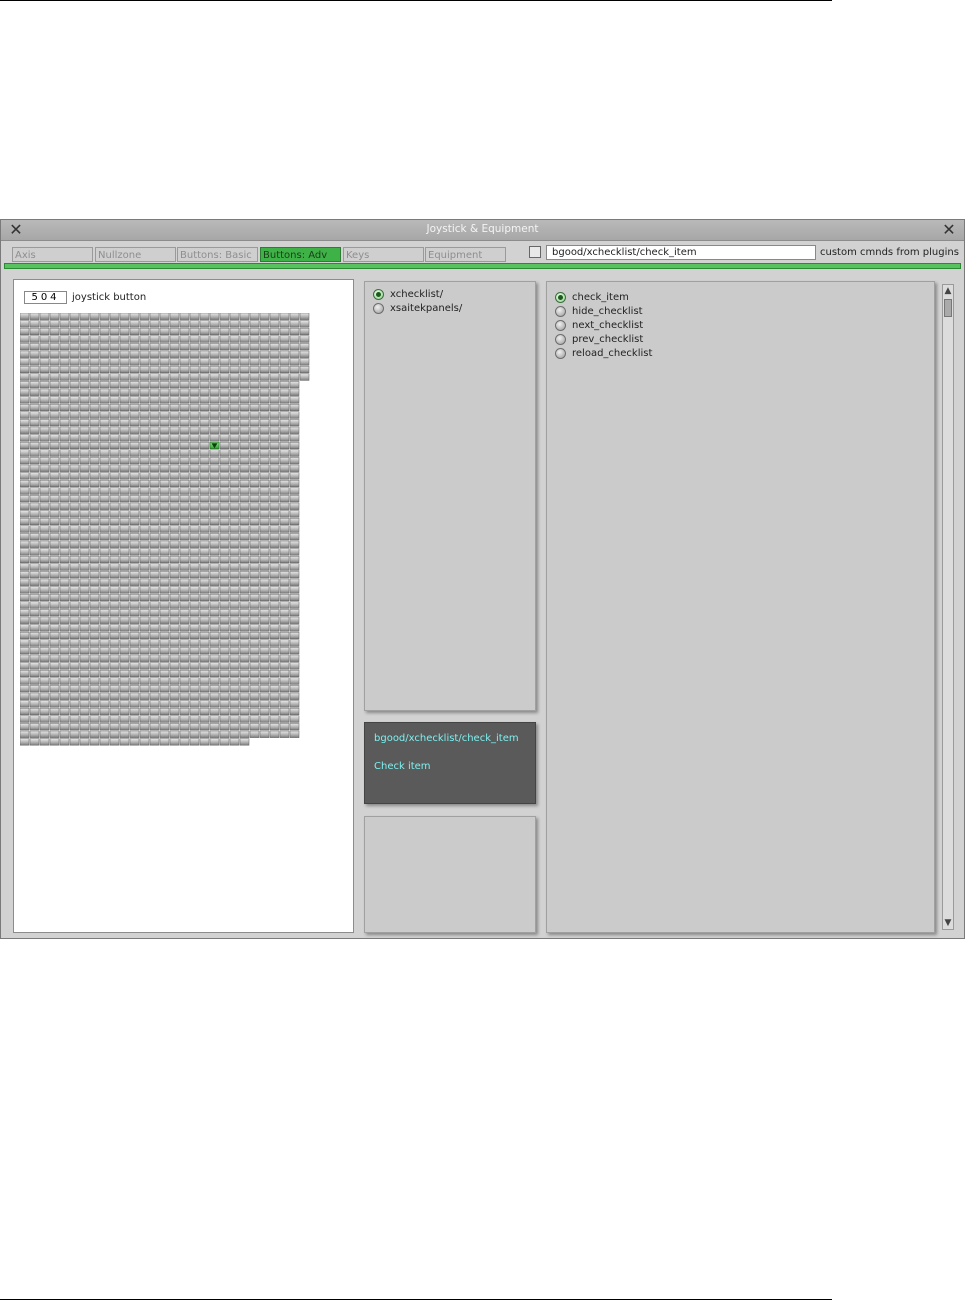 The width and height of the screenshot is (965, 1300). I want to click on window-titlebar: ✕ Joystick & Equipment ✕, so click(482, 230).